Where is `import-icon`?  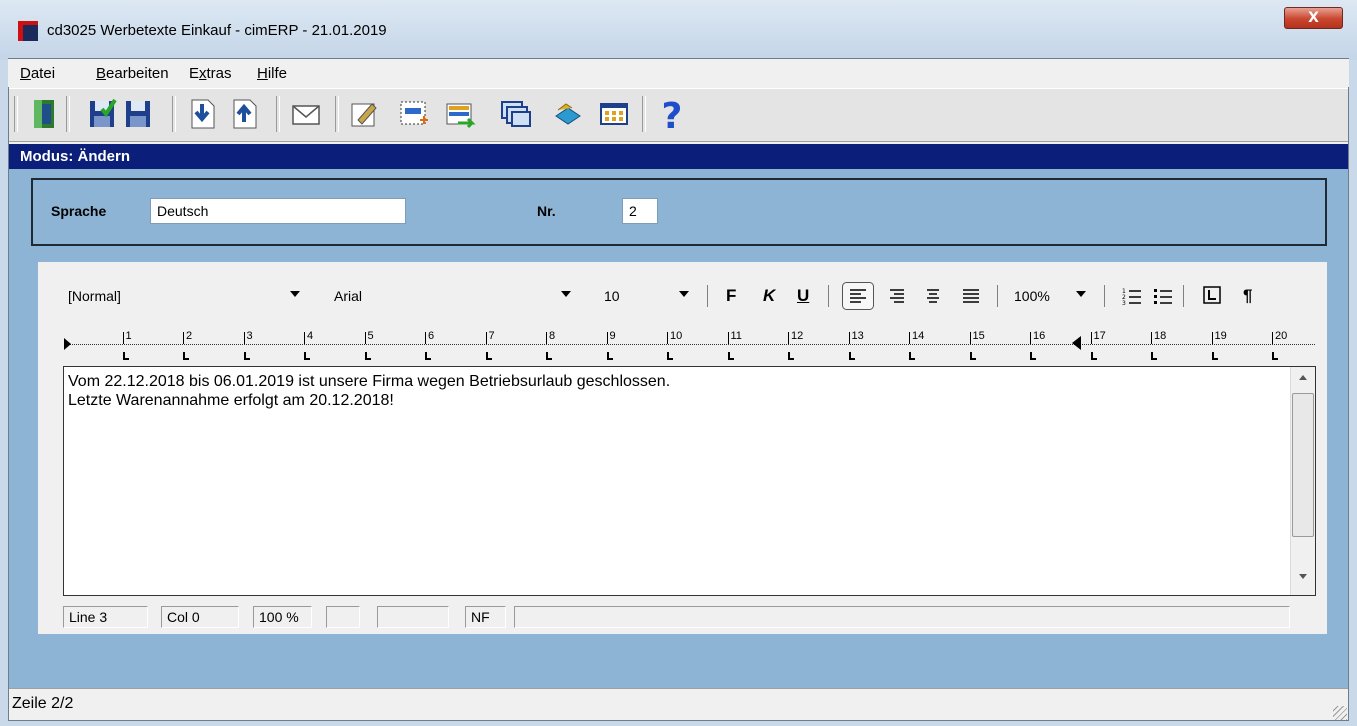 import-icon is located at coordinates (202, 114).